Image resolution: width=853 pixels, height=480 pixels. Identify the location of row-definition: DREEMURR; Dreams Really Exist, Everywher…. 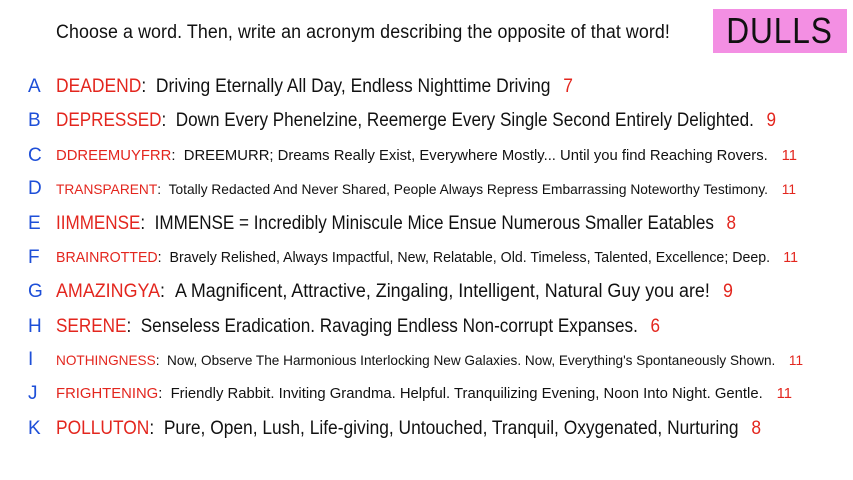
(475, 155).